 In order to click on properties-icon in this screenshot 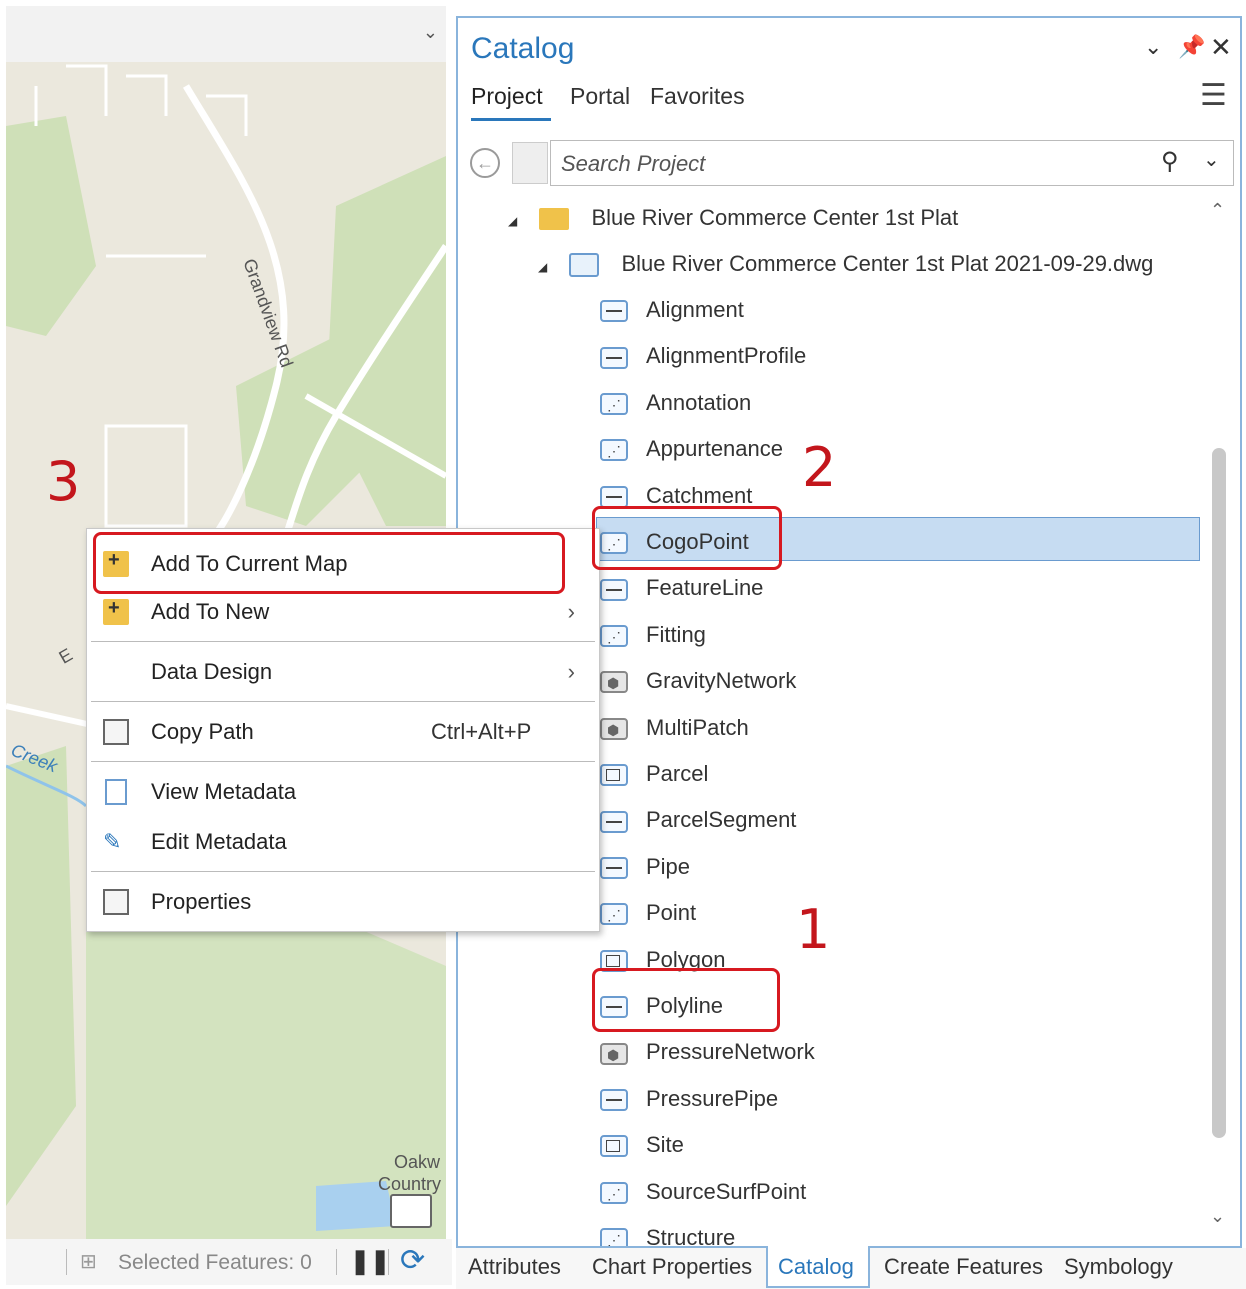, I will do `click(116, 902)`.